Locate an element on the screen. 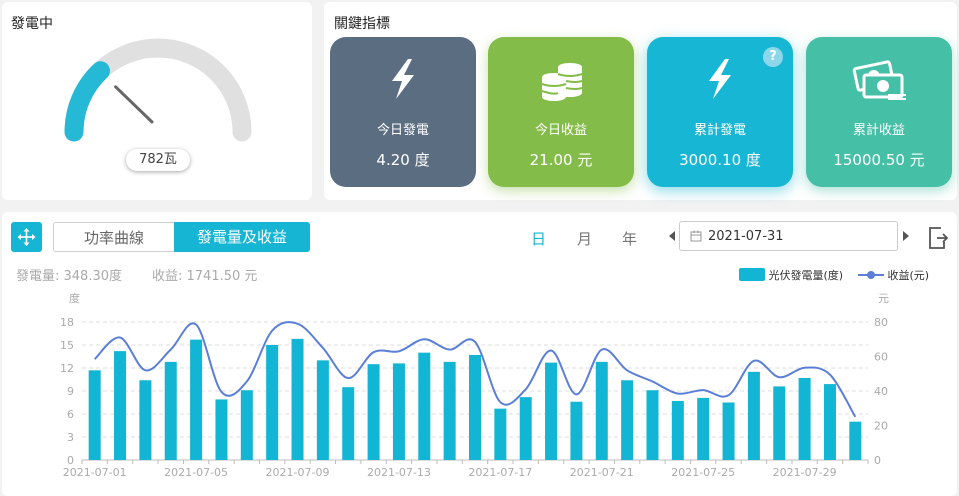  kpi-total-income: 累計收益 15000.50 元 is located at coordinates (879, 112).